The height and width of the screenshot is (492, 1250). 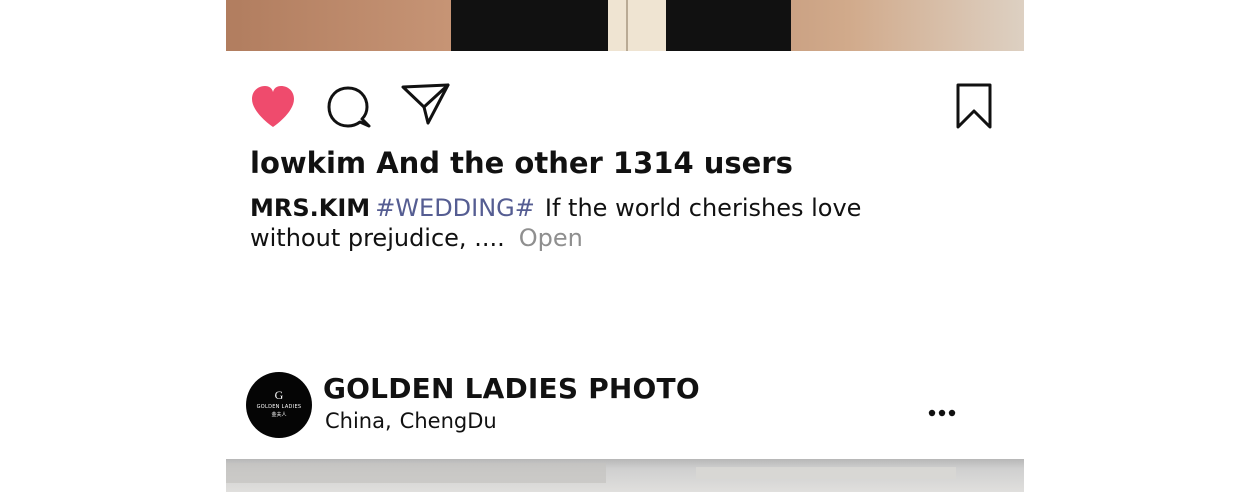 What do you see at coordinates (455, 208) in the screenshot?
I see `caption-hashtag: #WEDDING#` at bounding box center [455, 208].